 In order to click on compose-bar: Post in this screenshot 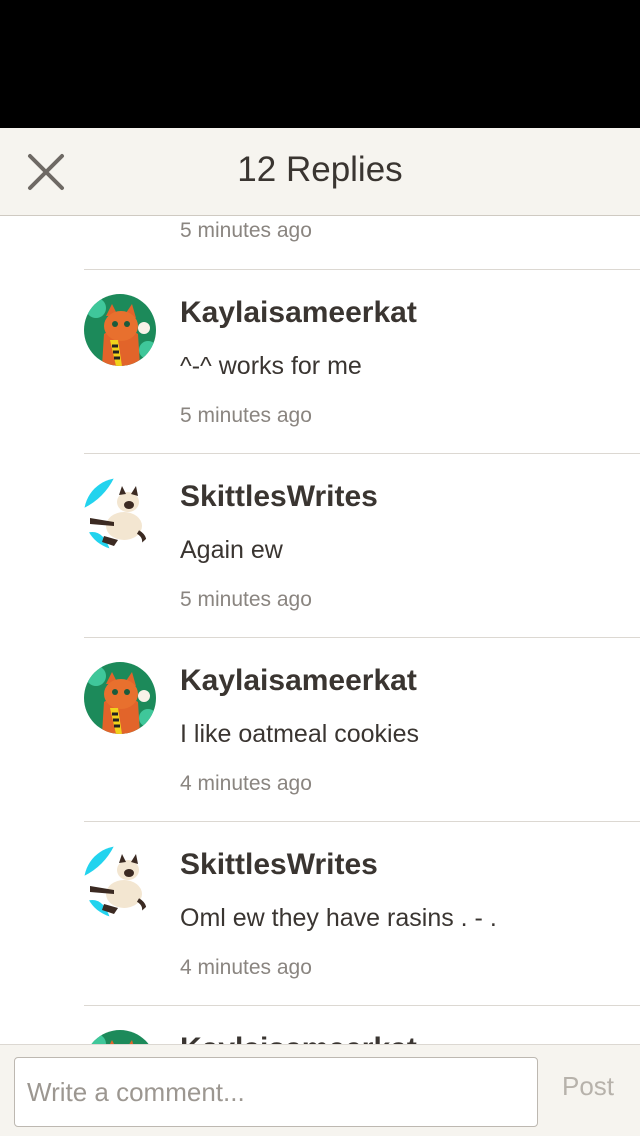, I will do `click(320, 1090)`.